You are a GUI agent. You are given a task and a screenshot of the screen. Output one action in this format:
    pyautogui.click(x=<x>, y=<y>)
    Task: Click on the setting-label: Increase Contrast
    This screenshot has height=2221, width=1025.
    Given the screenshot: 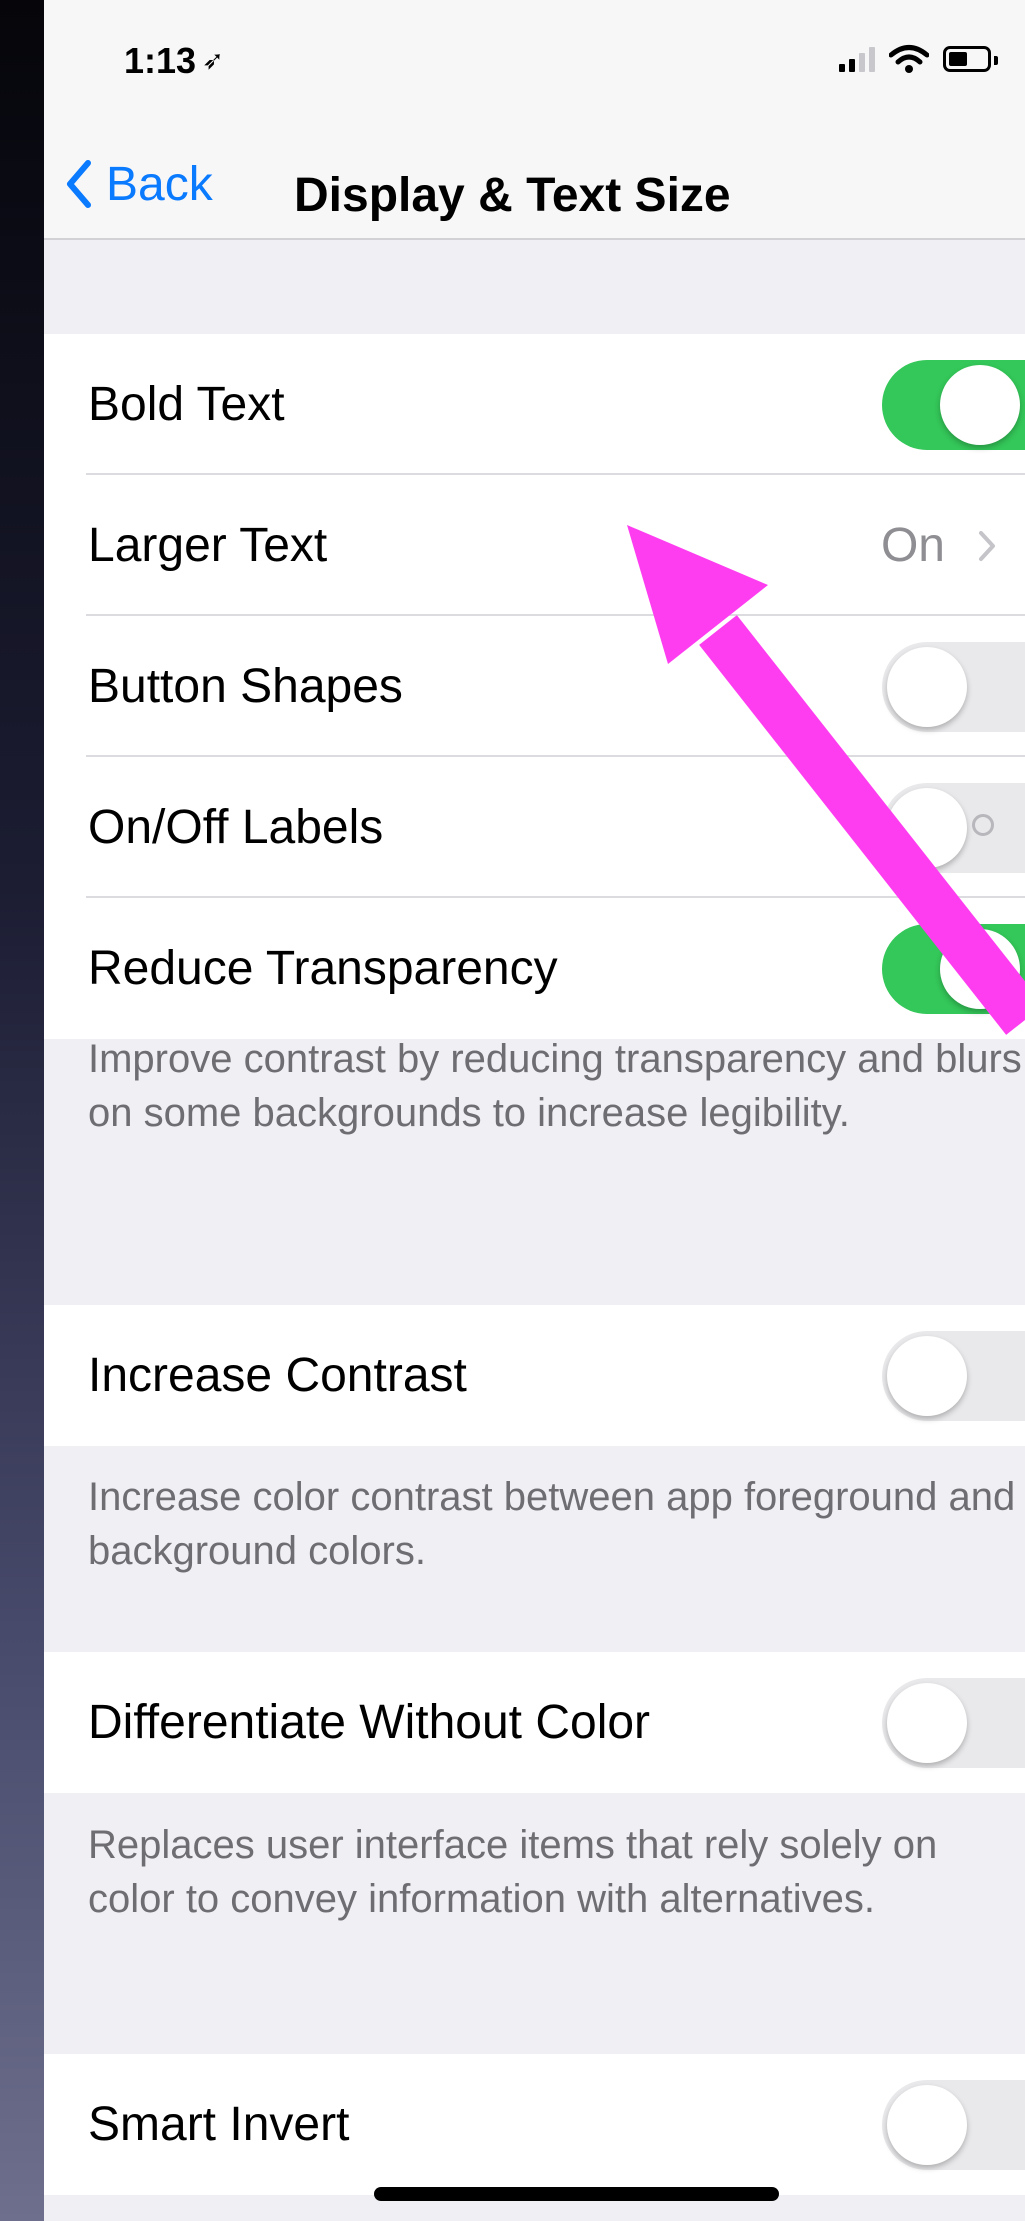 What is the action you would take?
    pyautogui.click(x=277, y=1375)
    